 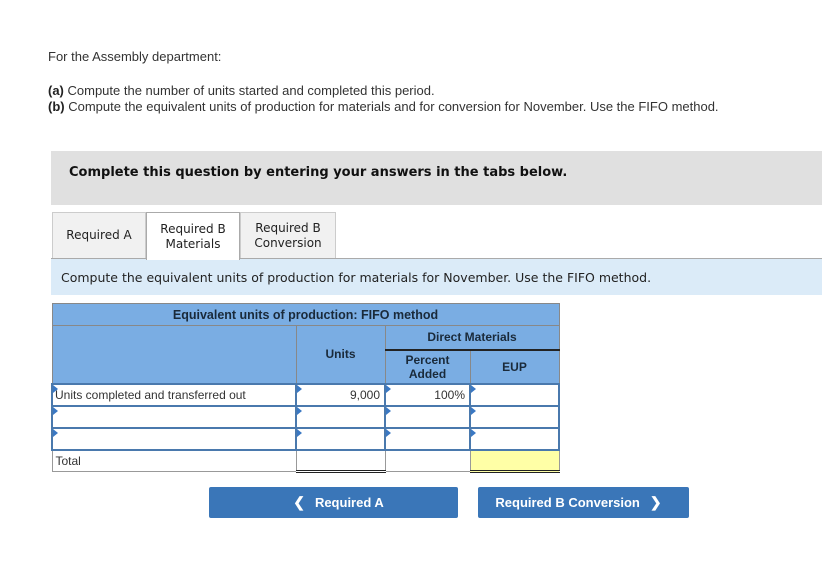 I want to click on percent-added-label: Percent Added, so click(x=427, y=366).